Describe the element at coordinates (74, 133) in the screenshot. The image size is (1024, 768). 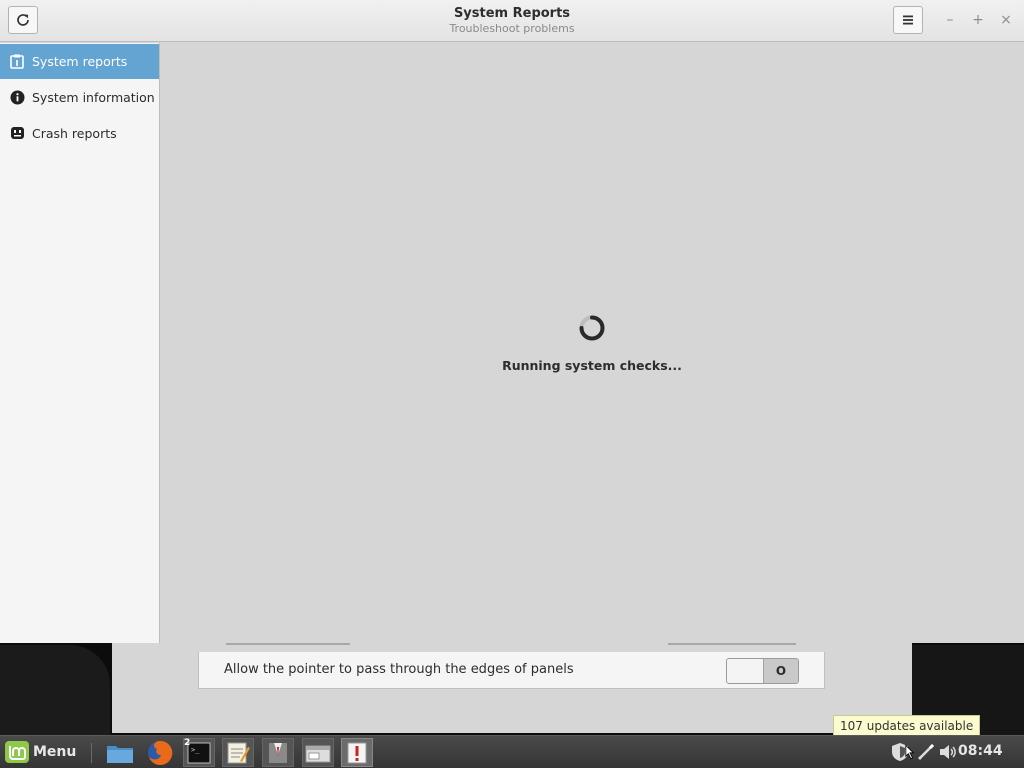
I see `sidebar-item-label: Crash reports` at that location.